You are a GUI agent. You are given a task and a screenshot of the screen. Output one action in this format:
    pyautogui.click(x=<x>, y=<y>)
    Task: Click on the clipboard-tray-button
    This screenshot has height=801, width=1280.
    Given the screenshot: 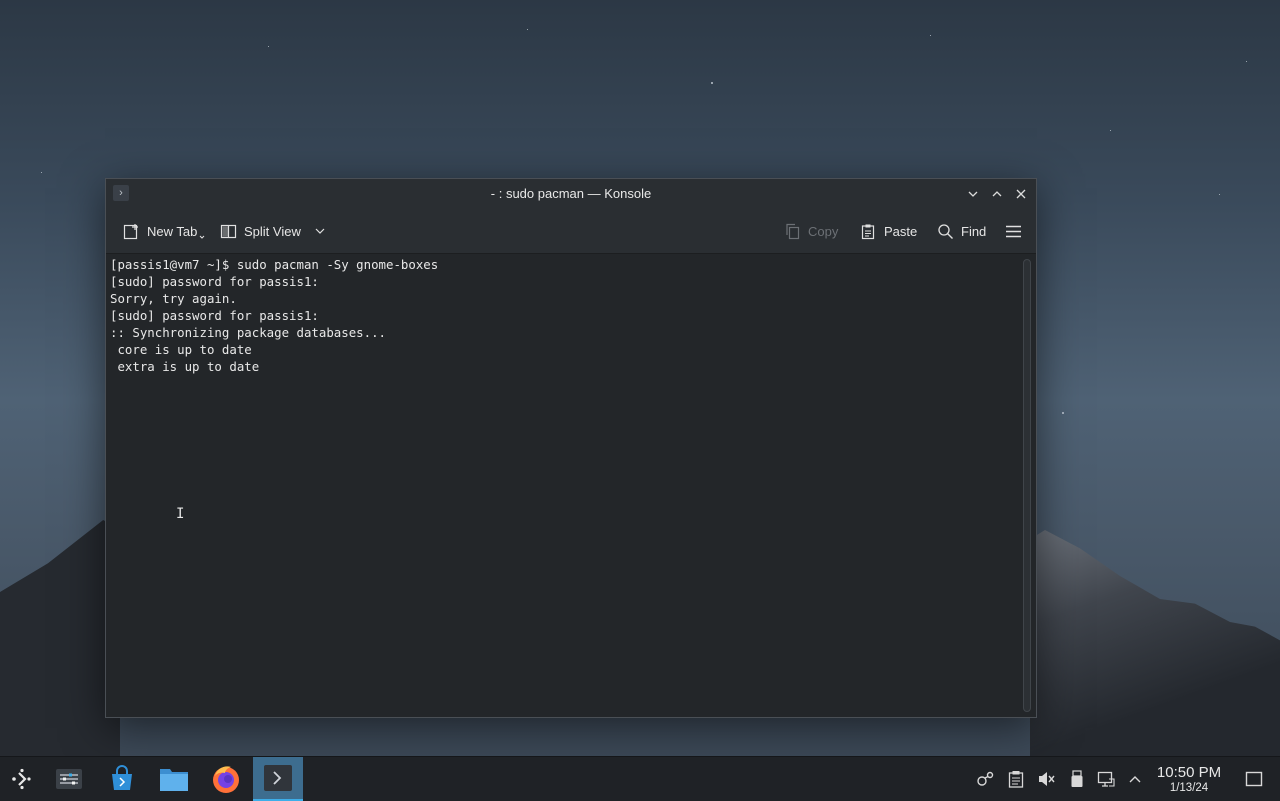 What is the action you would take?
    pyautogui.click(x=1016, y=779)
    